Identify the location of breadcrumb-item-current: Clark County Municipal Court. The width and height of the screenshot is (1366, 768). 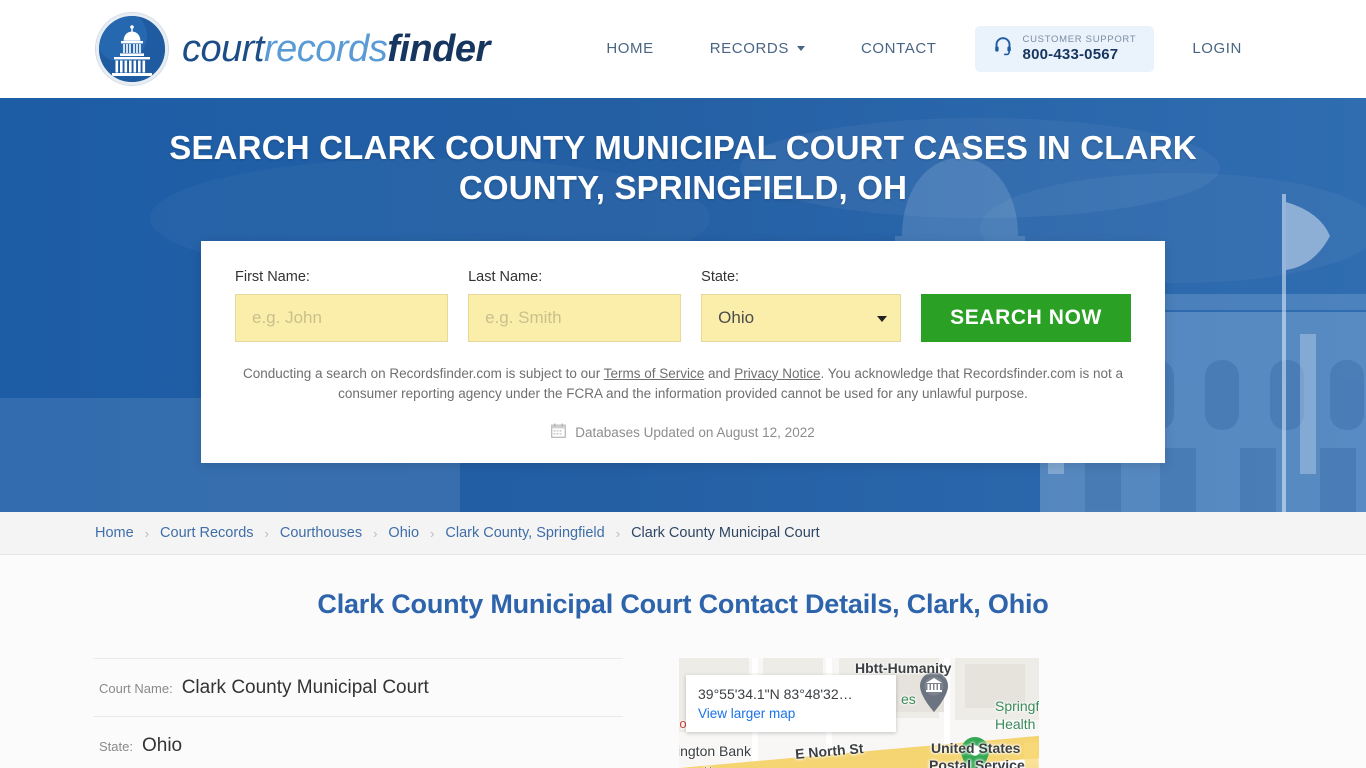
(725, 533).